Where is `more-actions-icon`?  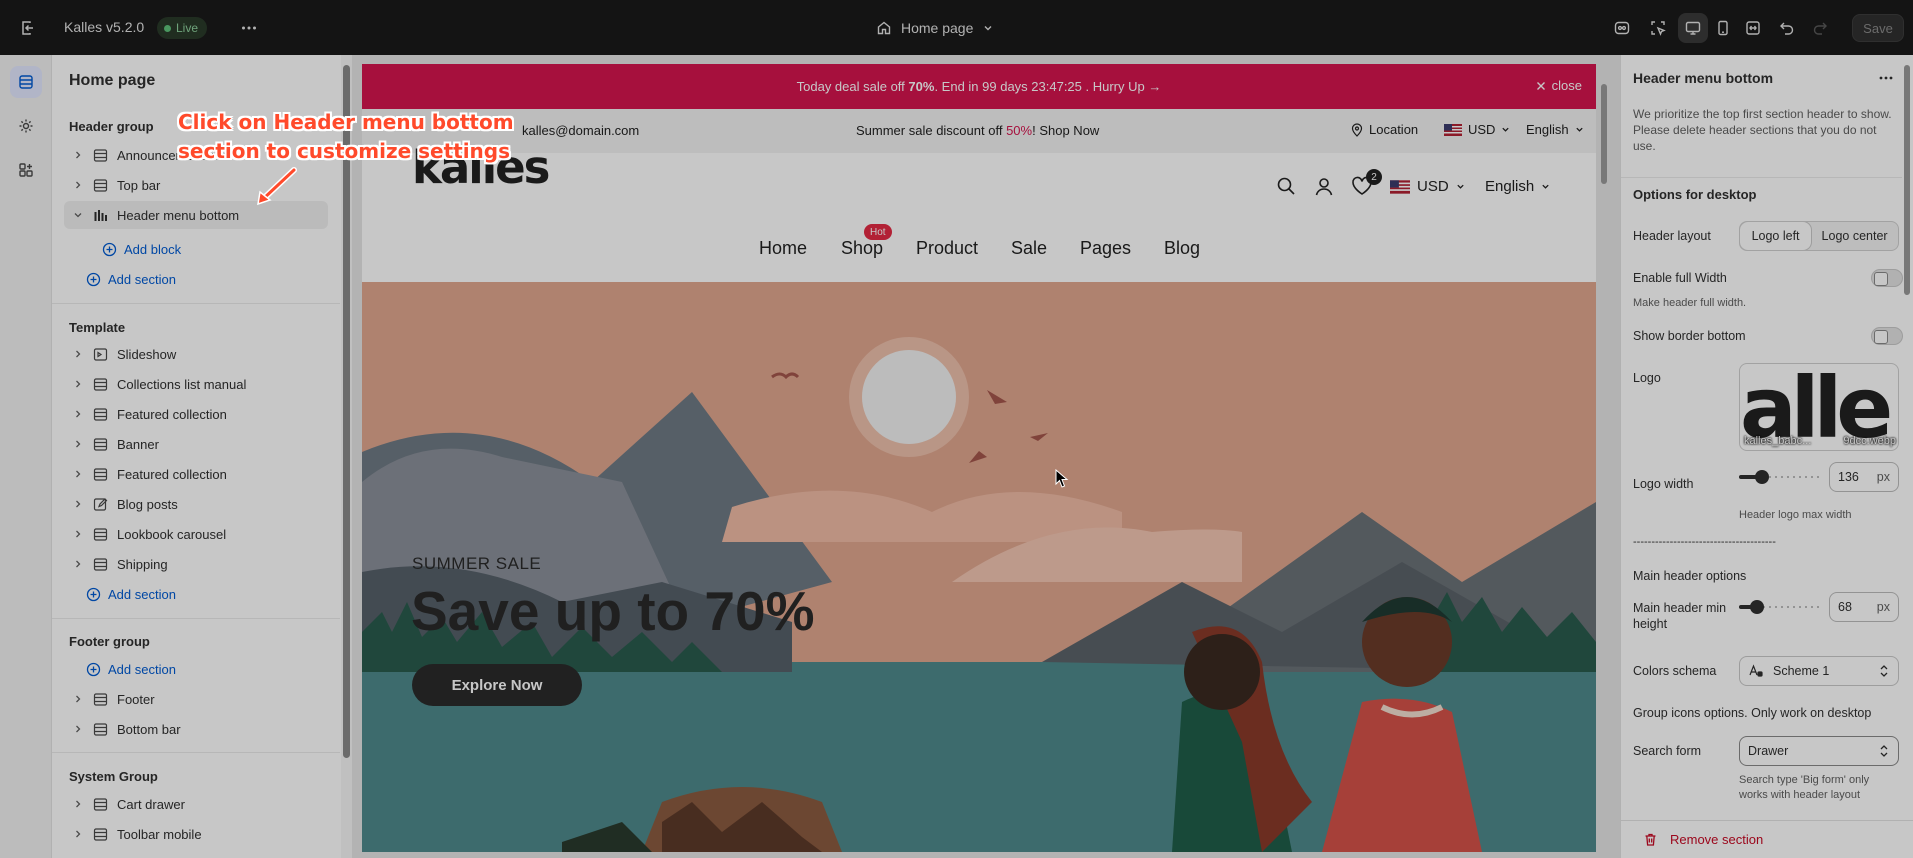
more-actions-icon is located at coordinates (249, 28).